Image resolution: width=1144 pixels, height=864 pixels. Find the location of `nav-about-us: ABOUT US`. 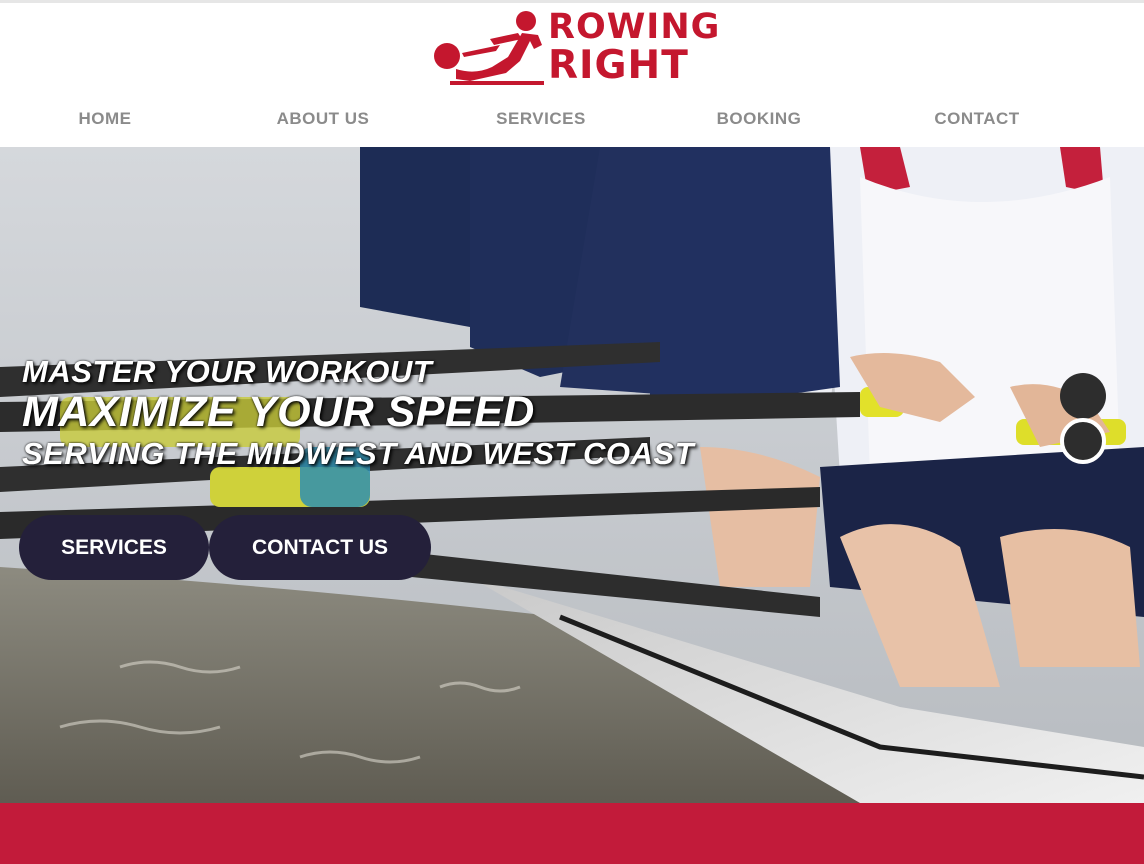

nav-about-us: ABOUT US is located at coordinates (323, 119).